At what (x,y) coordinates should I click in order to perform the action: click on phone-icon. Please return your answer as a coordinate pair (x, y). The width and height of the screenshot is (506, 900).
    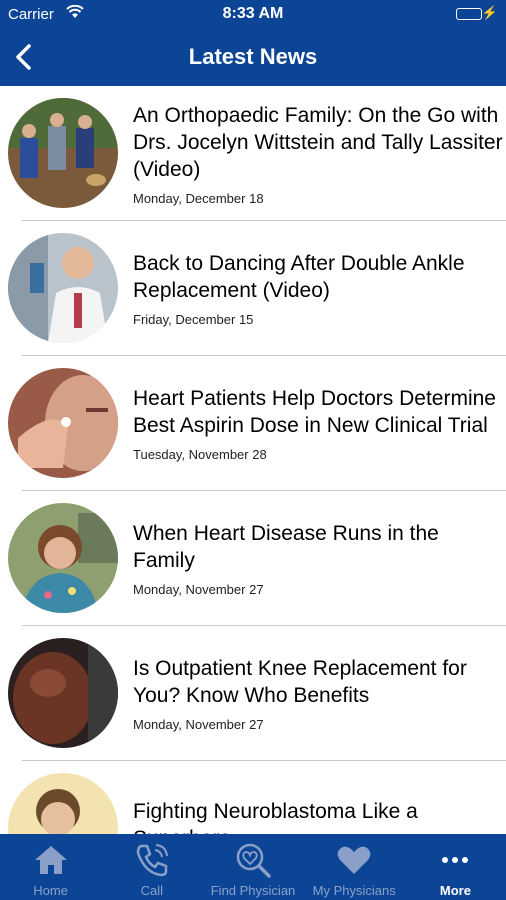
    Looking at the image, I should click on (151, 860).